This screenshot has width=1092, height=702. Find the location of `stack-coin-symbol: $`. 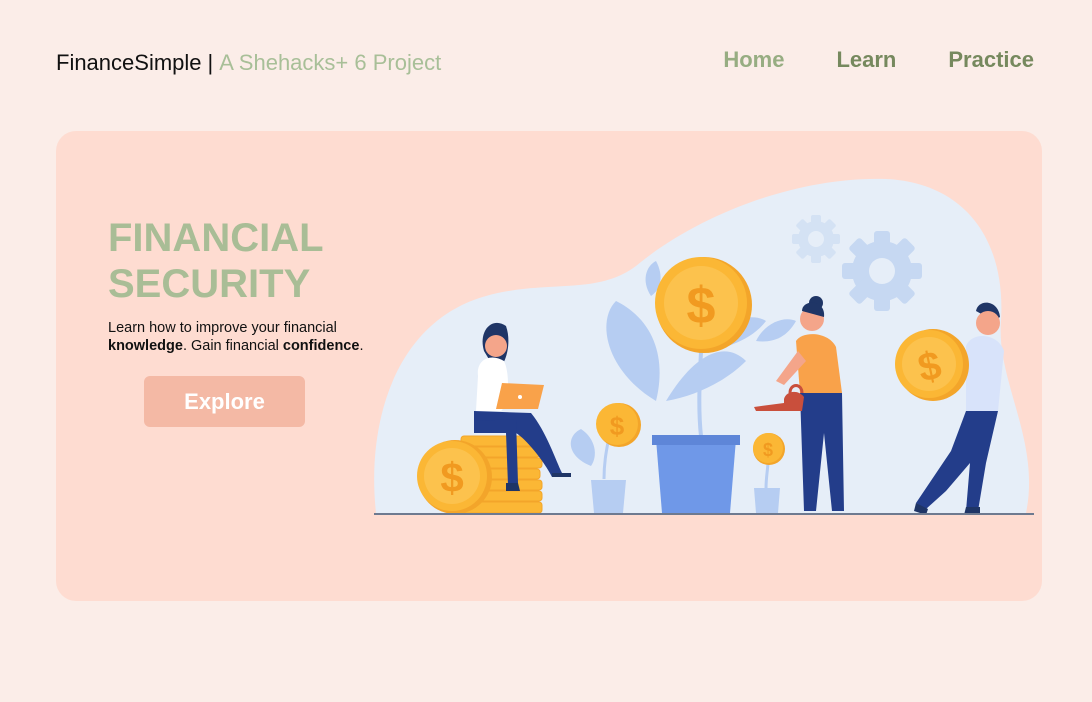

stack-coin-symbol: $ is located at coordinates (451, 477).